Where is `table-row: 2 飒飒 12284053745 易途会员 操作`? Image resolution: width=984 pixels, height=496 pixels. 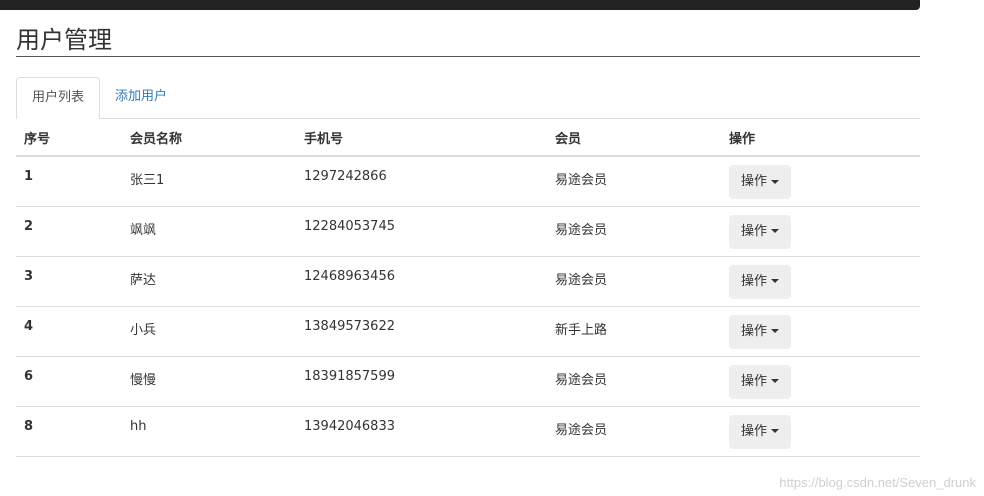
table-row: 2 飒飒 12284053745 易途会员 操作 is located at coordinates (468, 231).